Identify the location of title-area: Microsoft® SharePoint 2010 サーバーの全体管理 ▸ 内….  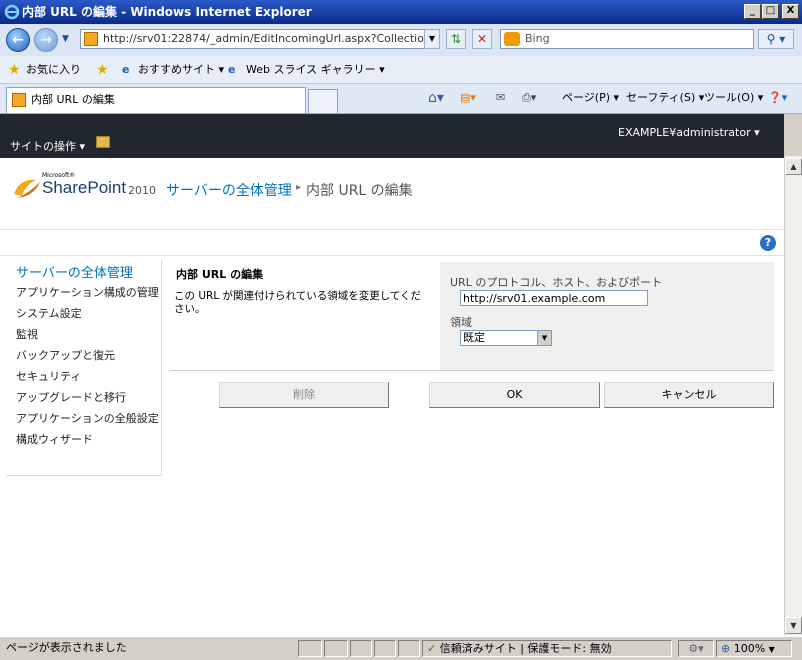
(392, 194).